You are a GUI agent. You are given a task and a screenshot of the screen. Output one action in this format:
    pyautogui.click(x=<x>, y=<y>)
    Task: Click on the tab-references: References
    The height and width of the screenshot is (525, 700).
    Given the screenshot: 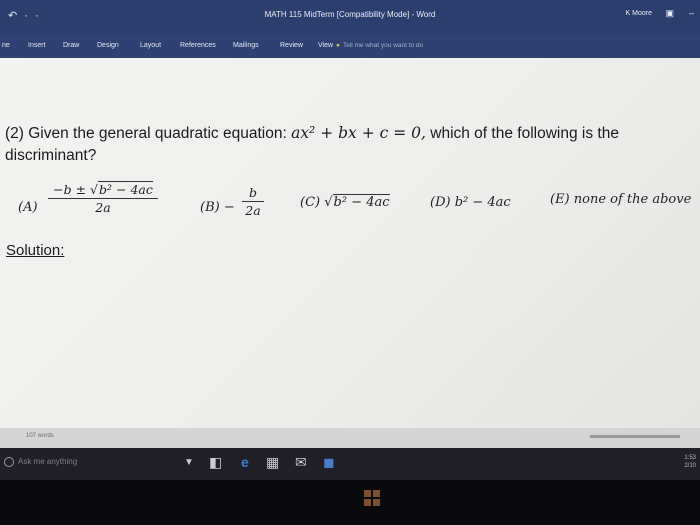 What is the action you would take?
    pyautogui.click(x=198, y=45)
    